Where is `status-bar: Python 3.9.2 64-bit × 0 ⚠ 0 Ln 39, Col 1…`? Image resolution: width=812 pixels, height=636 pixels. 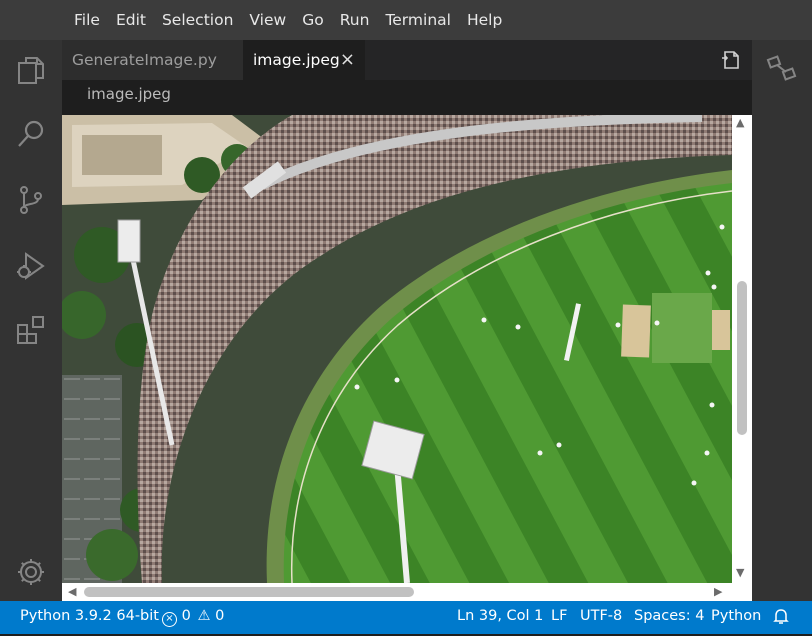 status-bar: Python 3.9.2 64-bit × 0 ⚠ 0 Ln 39, Col 1… is located at coordinates (406, 617).